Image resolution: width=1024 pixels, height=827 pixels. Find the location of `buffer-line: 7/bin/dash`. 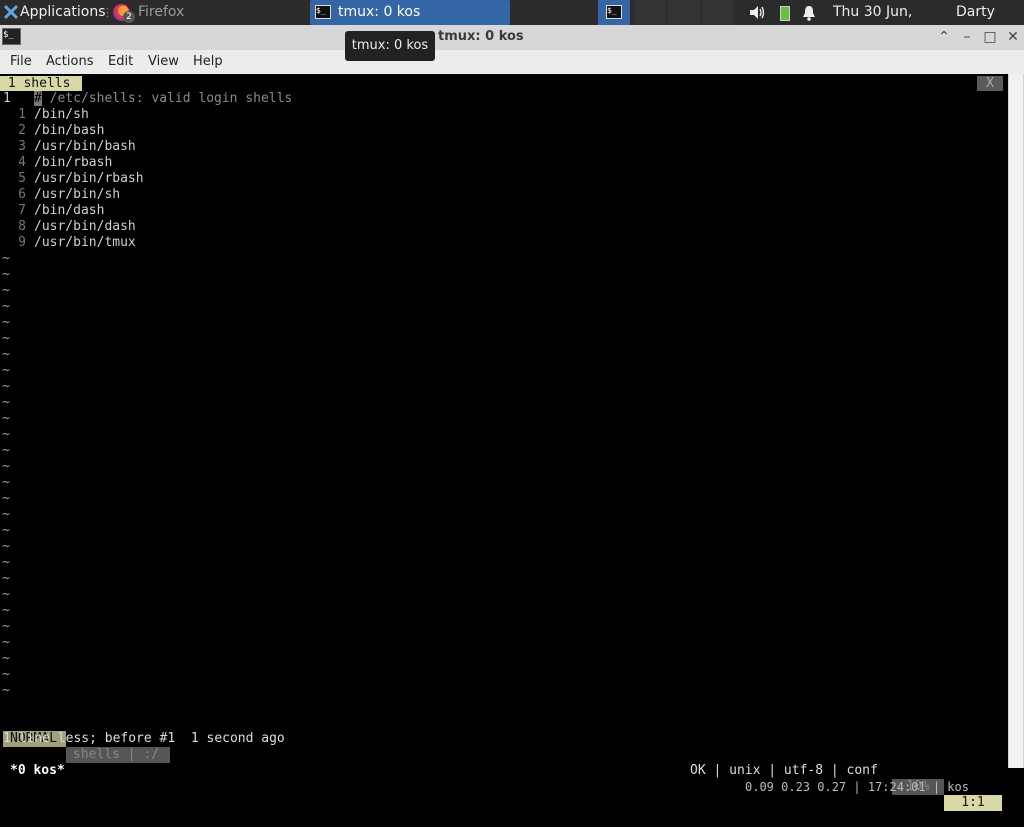

buffer-line: 7/bin/dash is located at coordinates (500, 211).